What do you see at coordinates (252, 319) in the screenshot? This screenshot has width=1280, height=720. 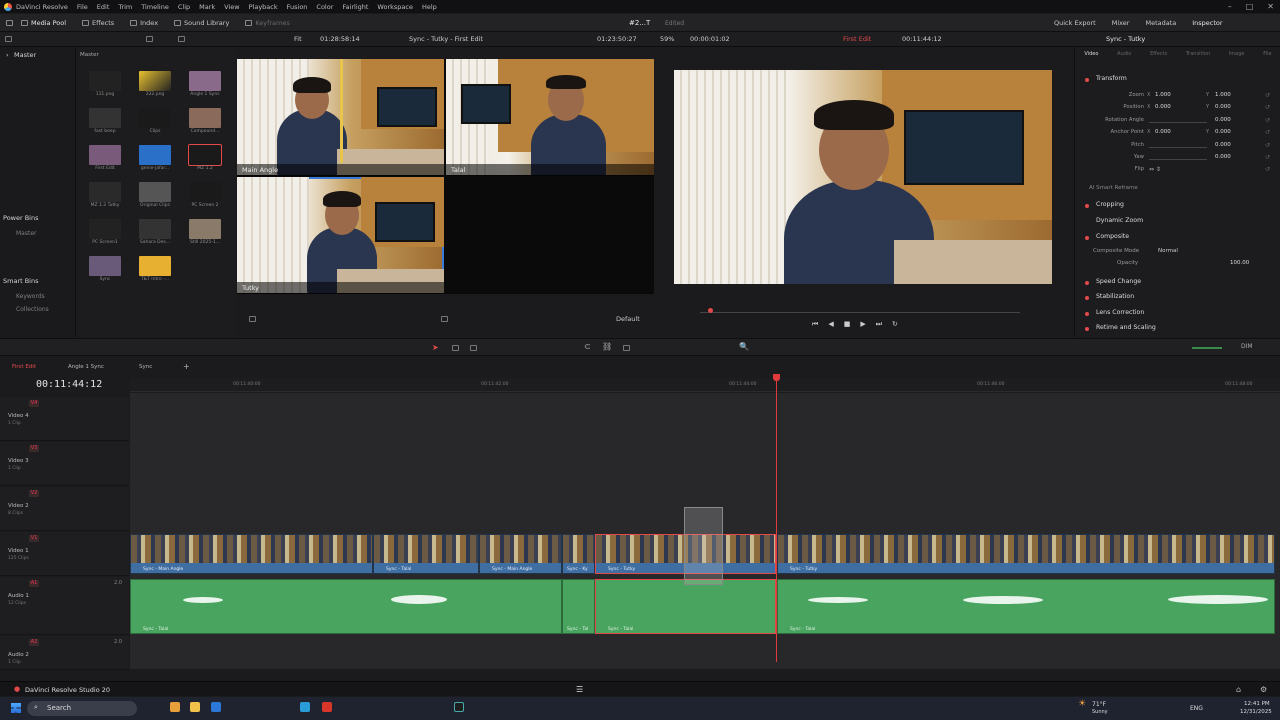 I see `viewer-options-icon` at bounding box center [252, 319].